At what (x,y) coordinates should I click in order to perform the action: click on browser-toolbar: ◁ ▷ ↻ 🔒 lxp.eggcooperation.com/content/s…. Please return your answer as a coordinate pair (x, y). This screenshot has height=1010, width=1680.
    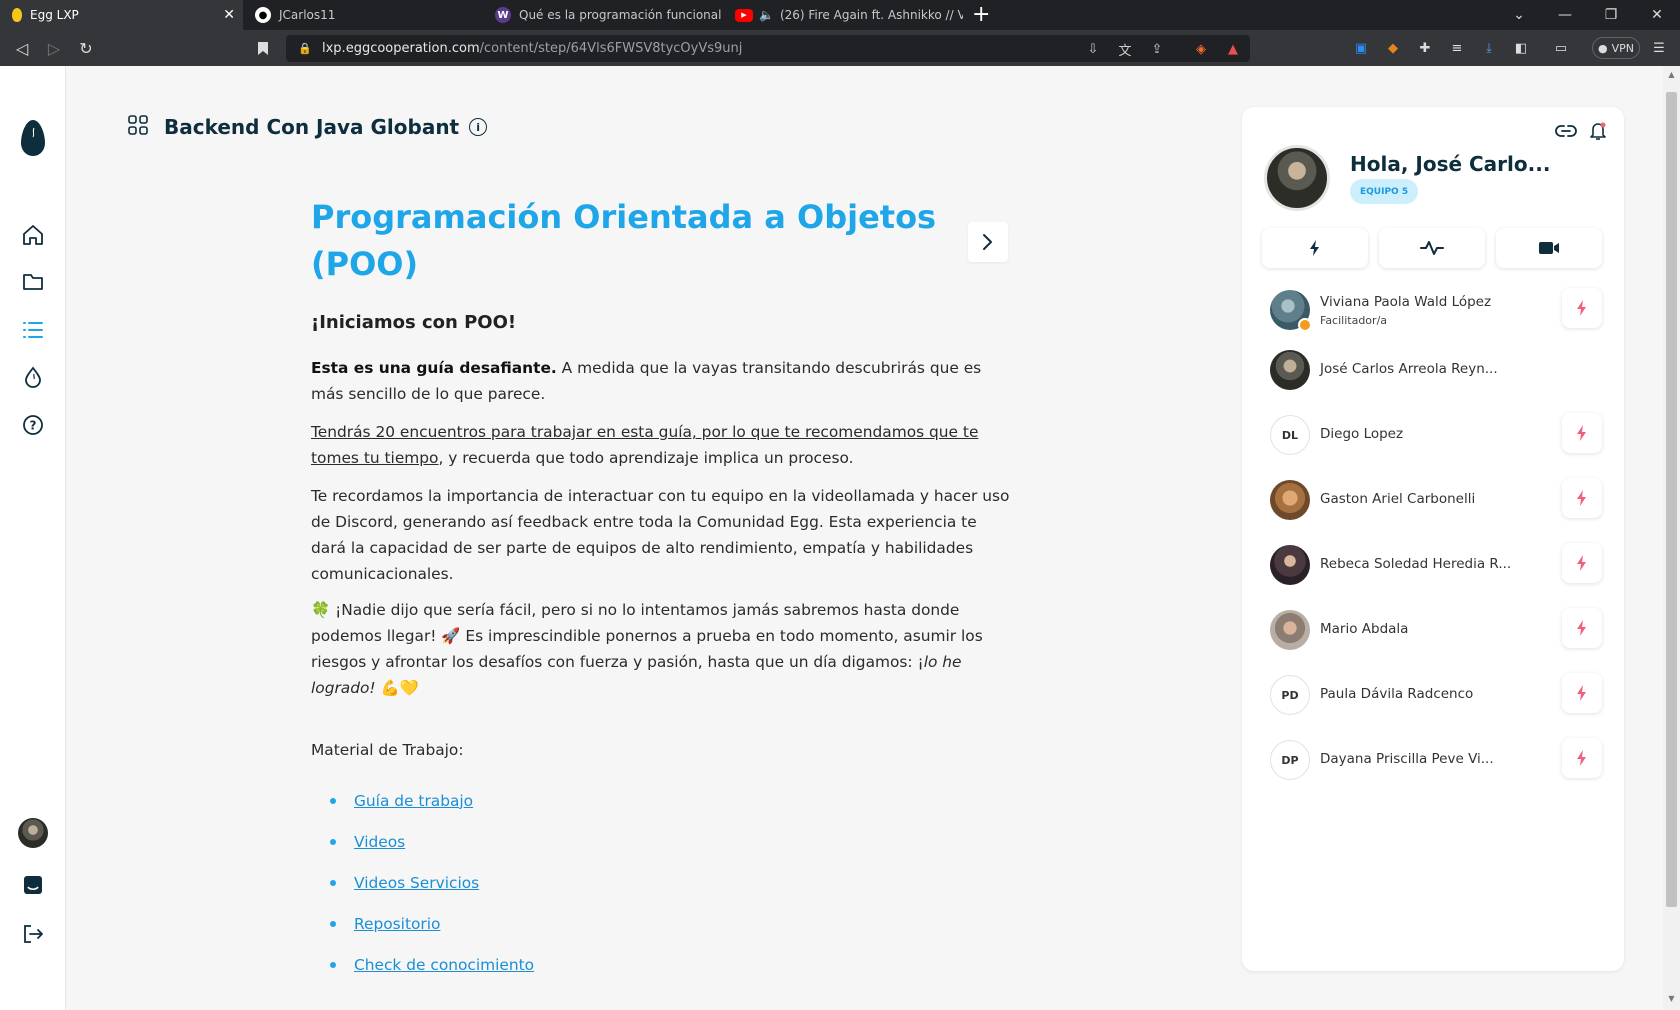
    Looking at the image, I should click on (840, 48).